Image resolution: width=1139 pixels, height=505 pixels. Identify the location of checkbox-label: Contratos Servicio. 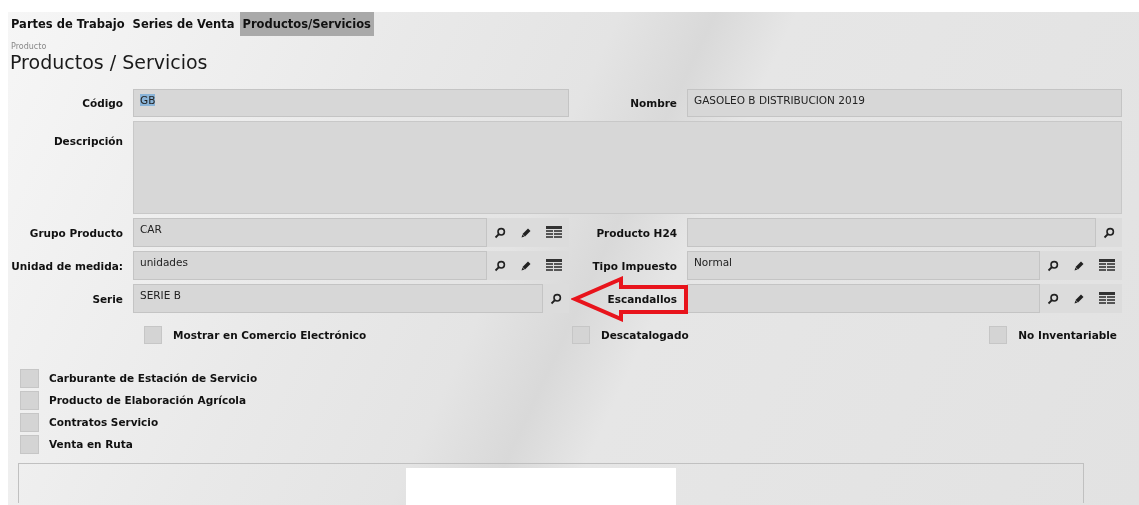
(104, 422).